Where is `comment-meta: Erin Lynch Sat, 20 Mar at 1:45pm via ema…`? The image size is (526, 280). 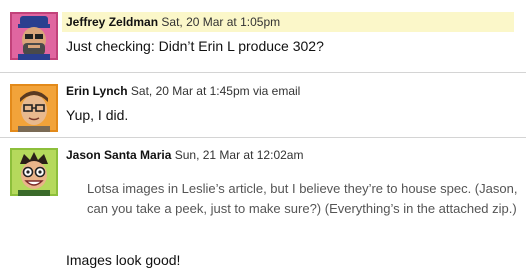 comment-meta: Erin Lynch Sat, 20 Mar at 1:45pm via ema… is located at coordinates (181, 91).